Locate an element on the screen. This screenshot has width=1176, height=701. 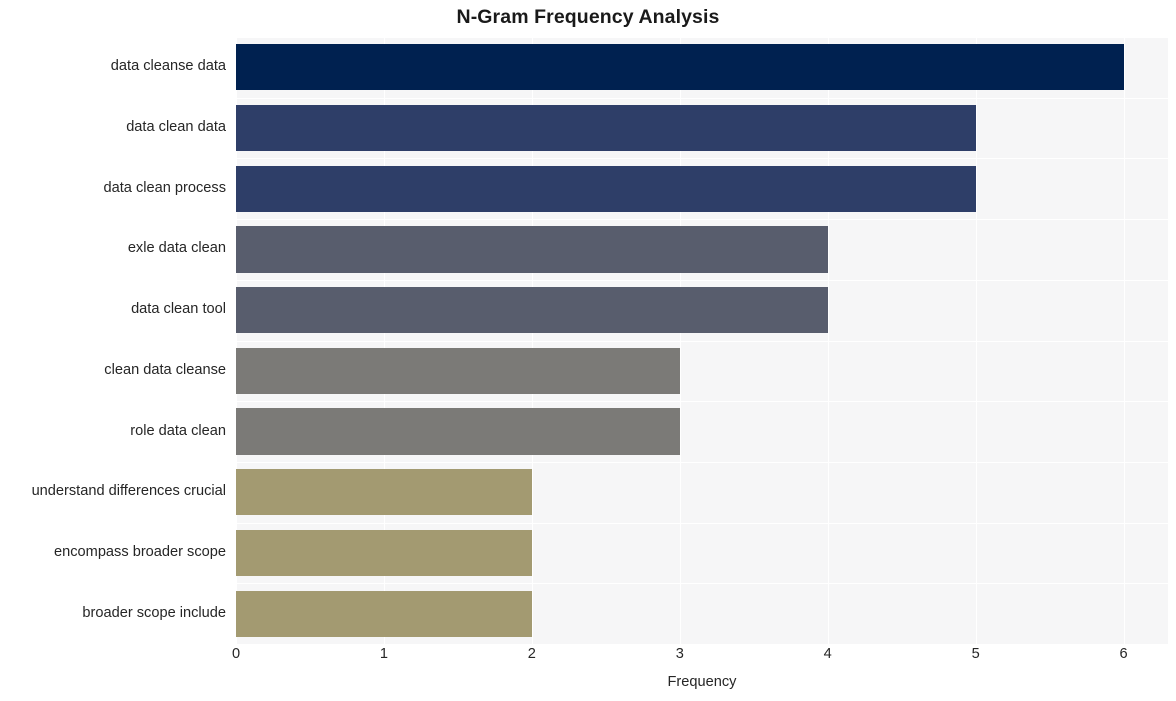
y-axis-tick-label: data clean process is located at coordinates (164, 187).